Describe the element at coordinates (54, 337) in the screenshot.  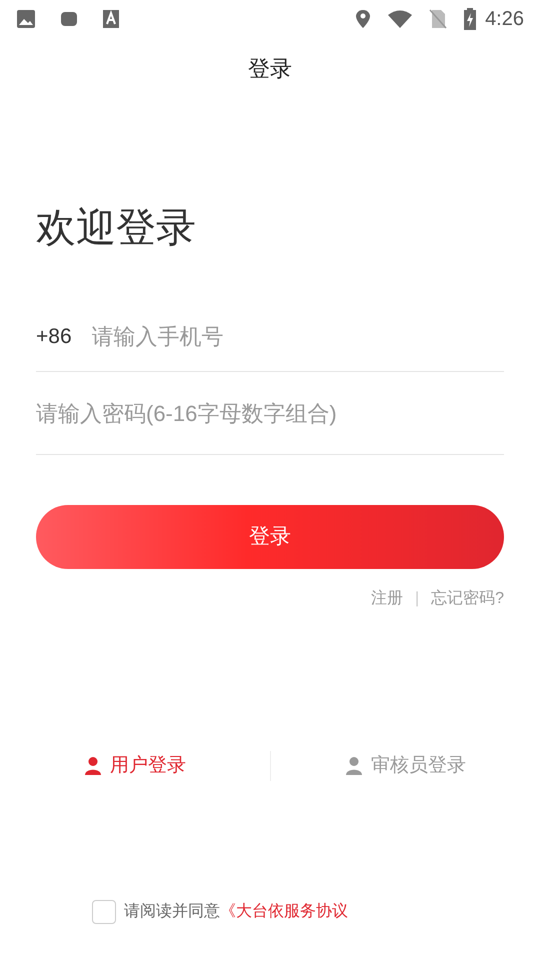
I see `country-code: +86` at that location.